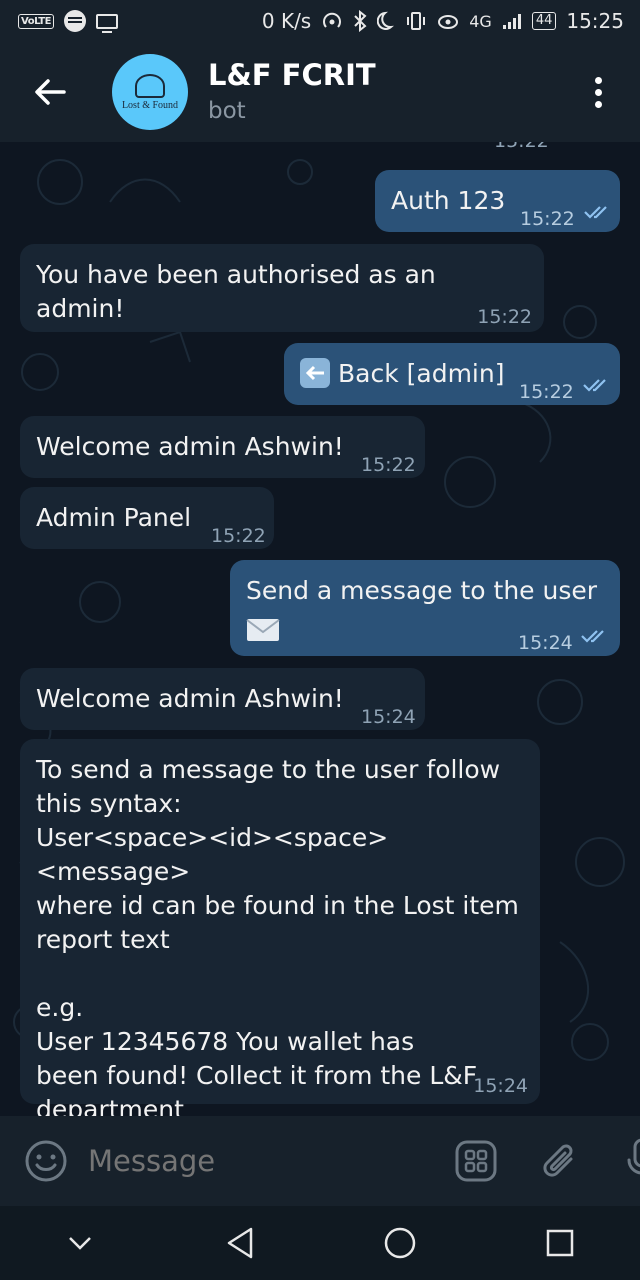  What do you see at coordinates (315, 373) in the screenshot?
I see `left-arrow-emoji-icon` at bounding box center [315, 373].